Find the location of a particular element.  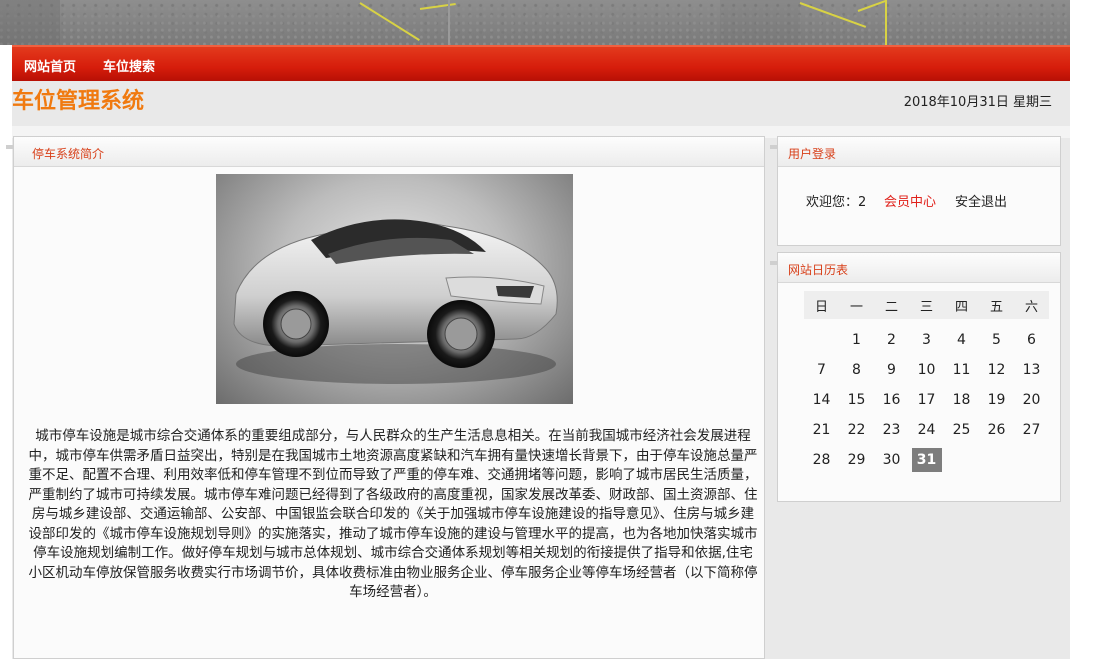

calendar-day: 15 is located at coordinates (856, 400).